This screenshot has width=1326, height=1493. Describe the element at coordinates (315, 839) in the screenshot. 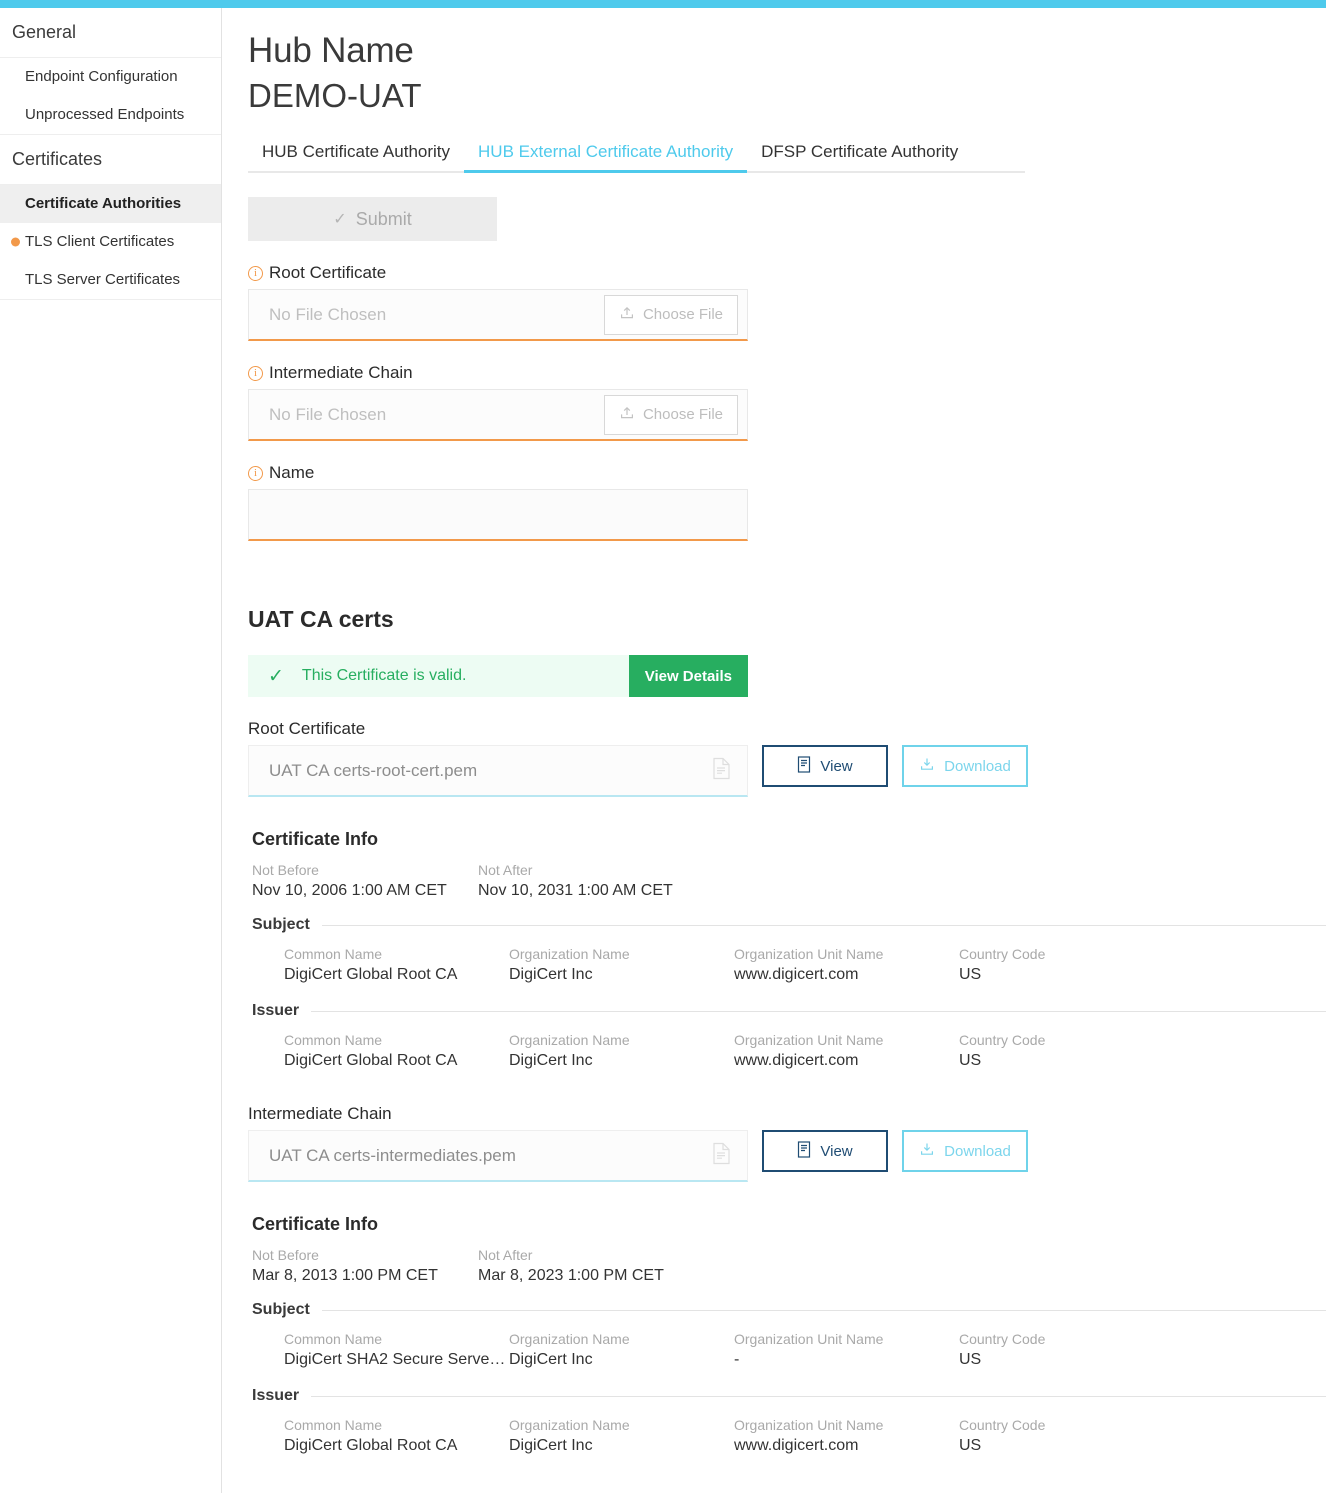

I see `certificate-info-title: Certificate Info` at that location.